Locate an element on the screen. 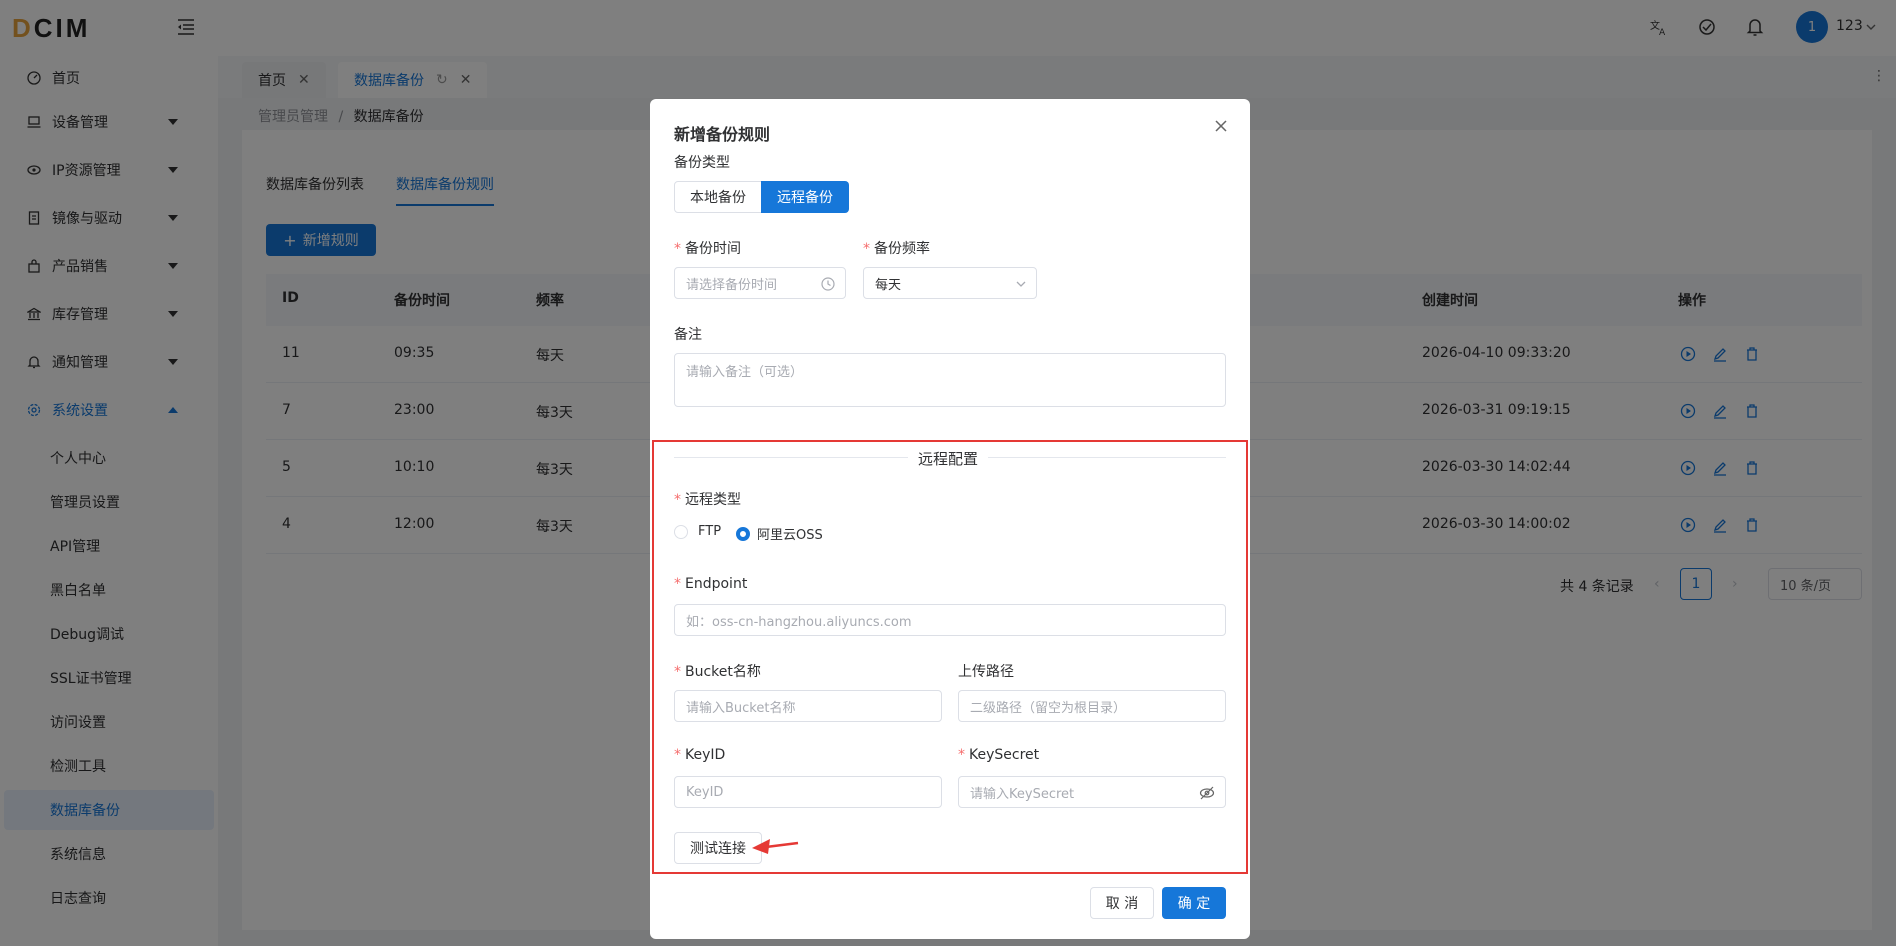  radio-unchecked-icon is located at coordinates (681, 531).